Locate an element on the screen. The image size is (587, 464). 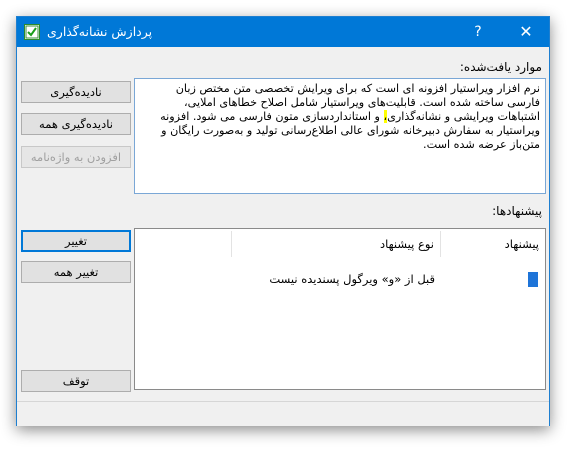
suggestion-type-cell: قبل از «و» ویرگول پسندیده نیست is located at coordinates (352, 279).